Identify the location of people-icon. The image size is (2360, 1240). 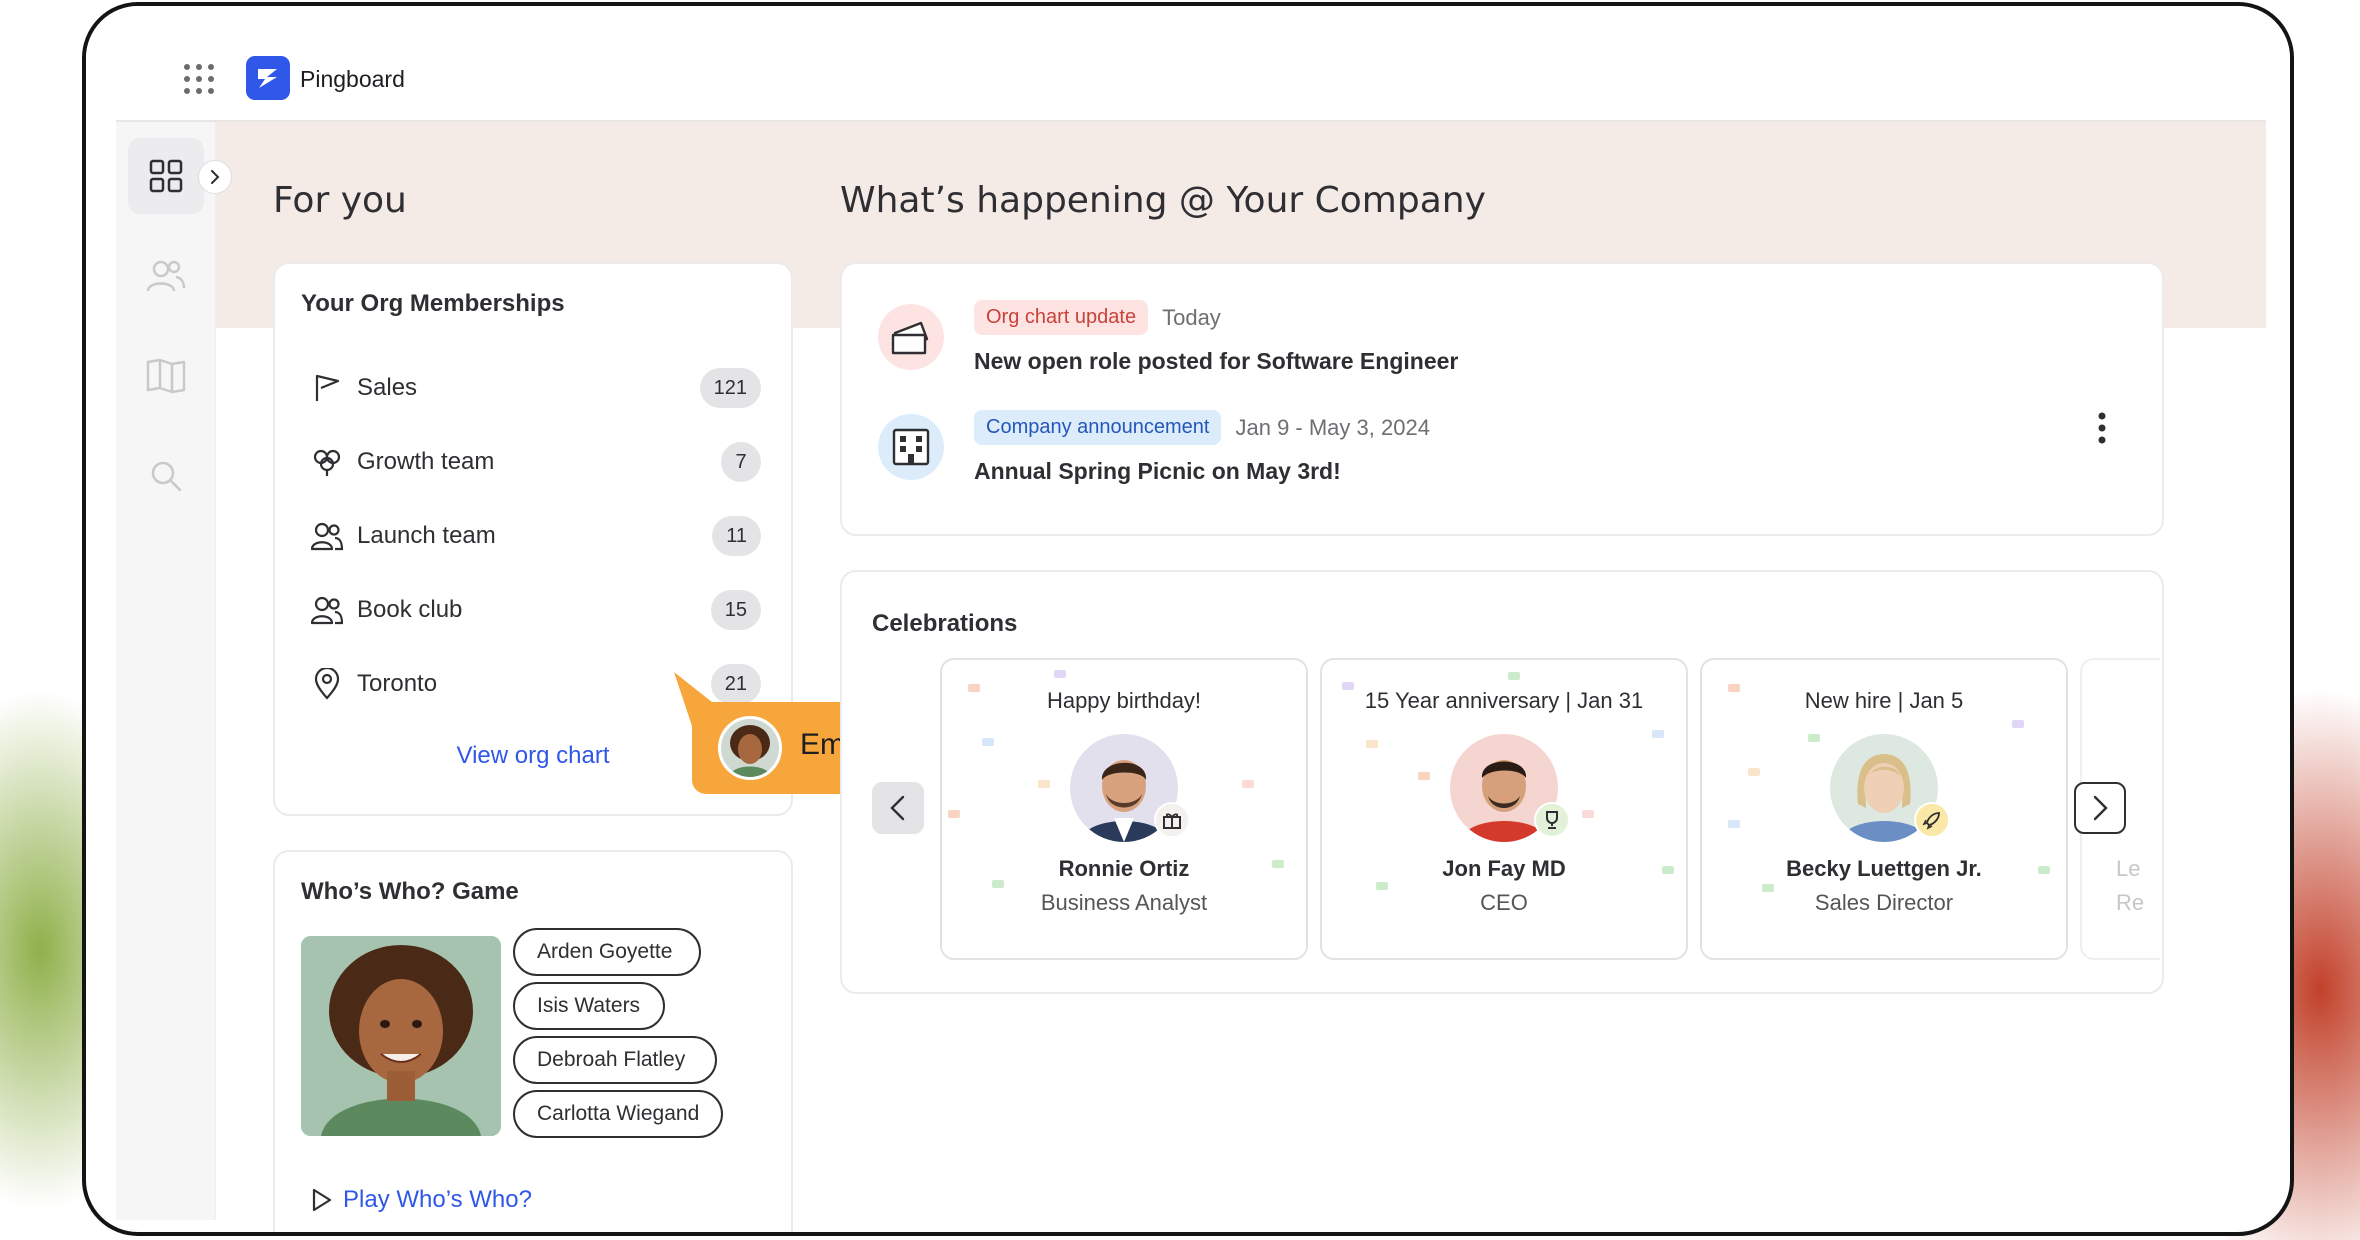
(166, 276).